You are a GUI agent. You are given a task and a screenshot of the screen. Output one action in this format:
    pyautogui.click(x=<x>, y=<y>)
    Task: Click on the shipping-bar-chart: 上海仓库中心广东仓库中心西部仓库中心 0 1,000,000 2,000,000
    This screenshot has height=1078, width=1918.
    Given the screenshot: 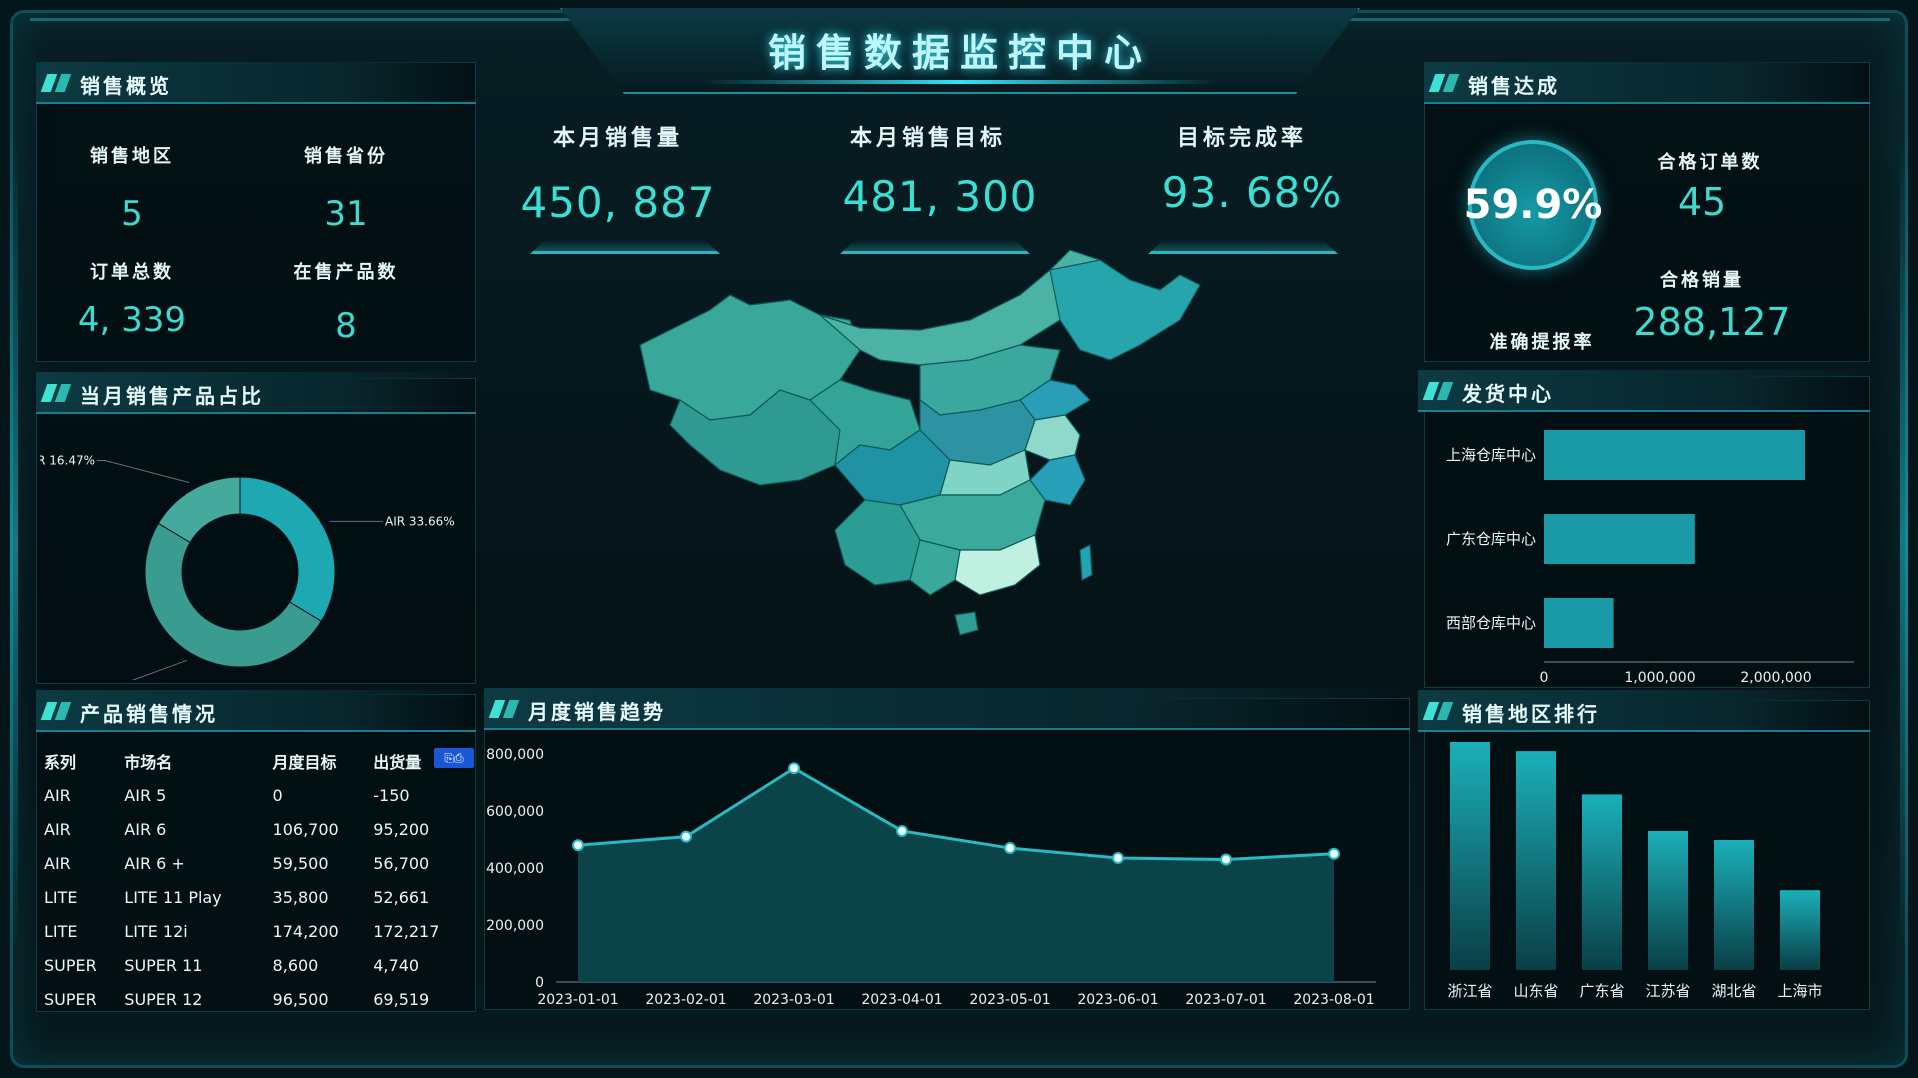 What is the action you would take?
    pyautogui.click(x=1650, y=558)
    